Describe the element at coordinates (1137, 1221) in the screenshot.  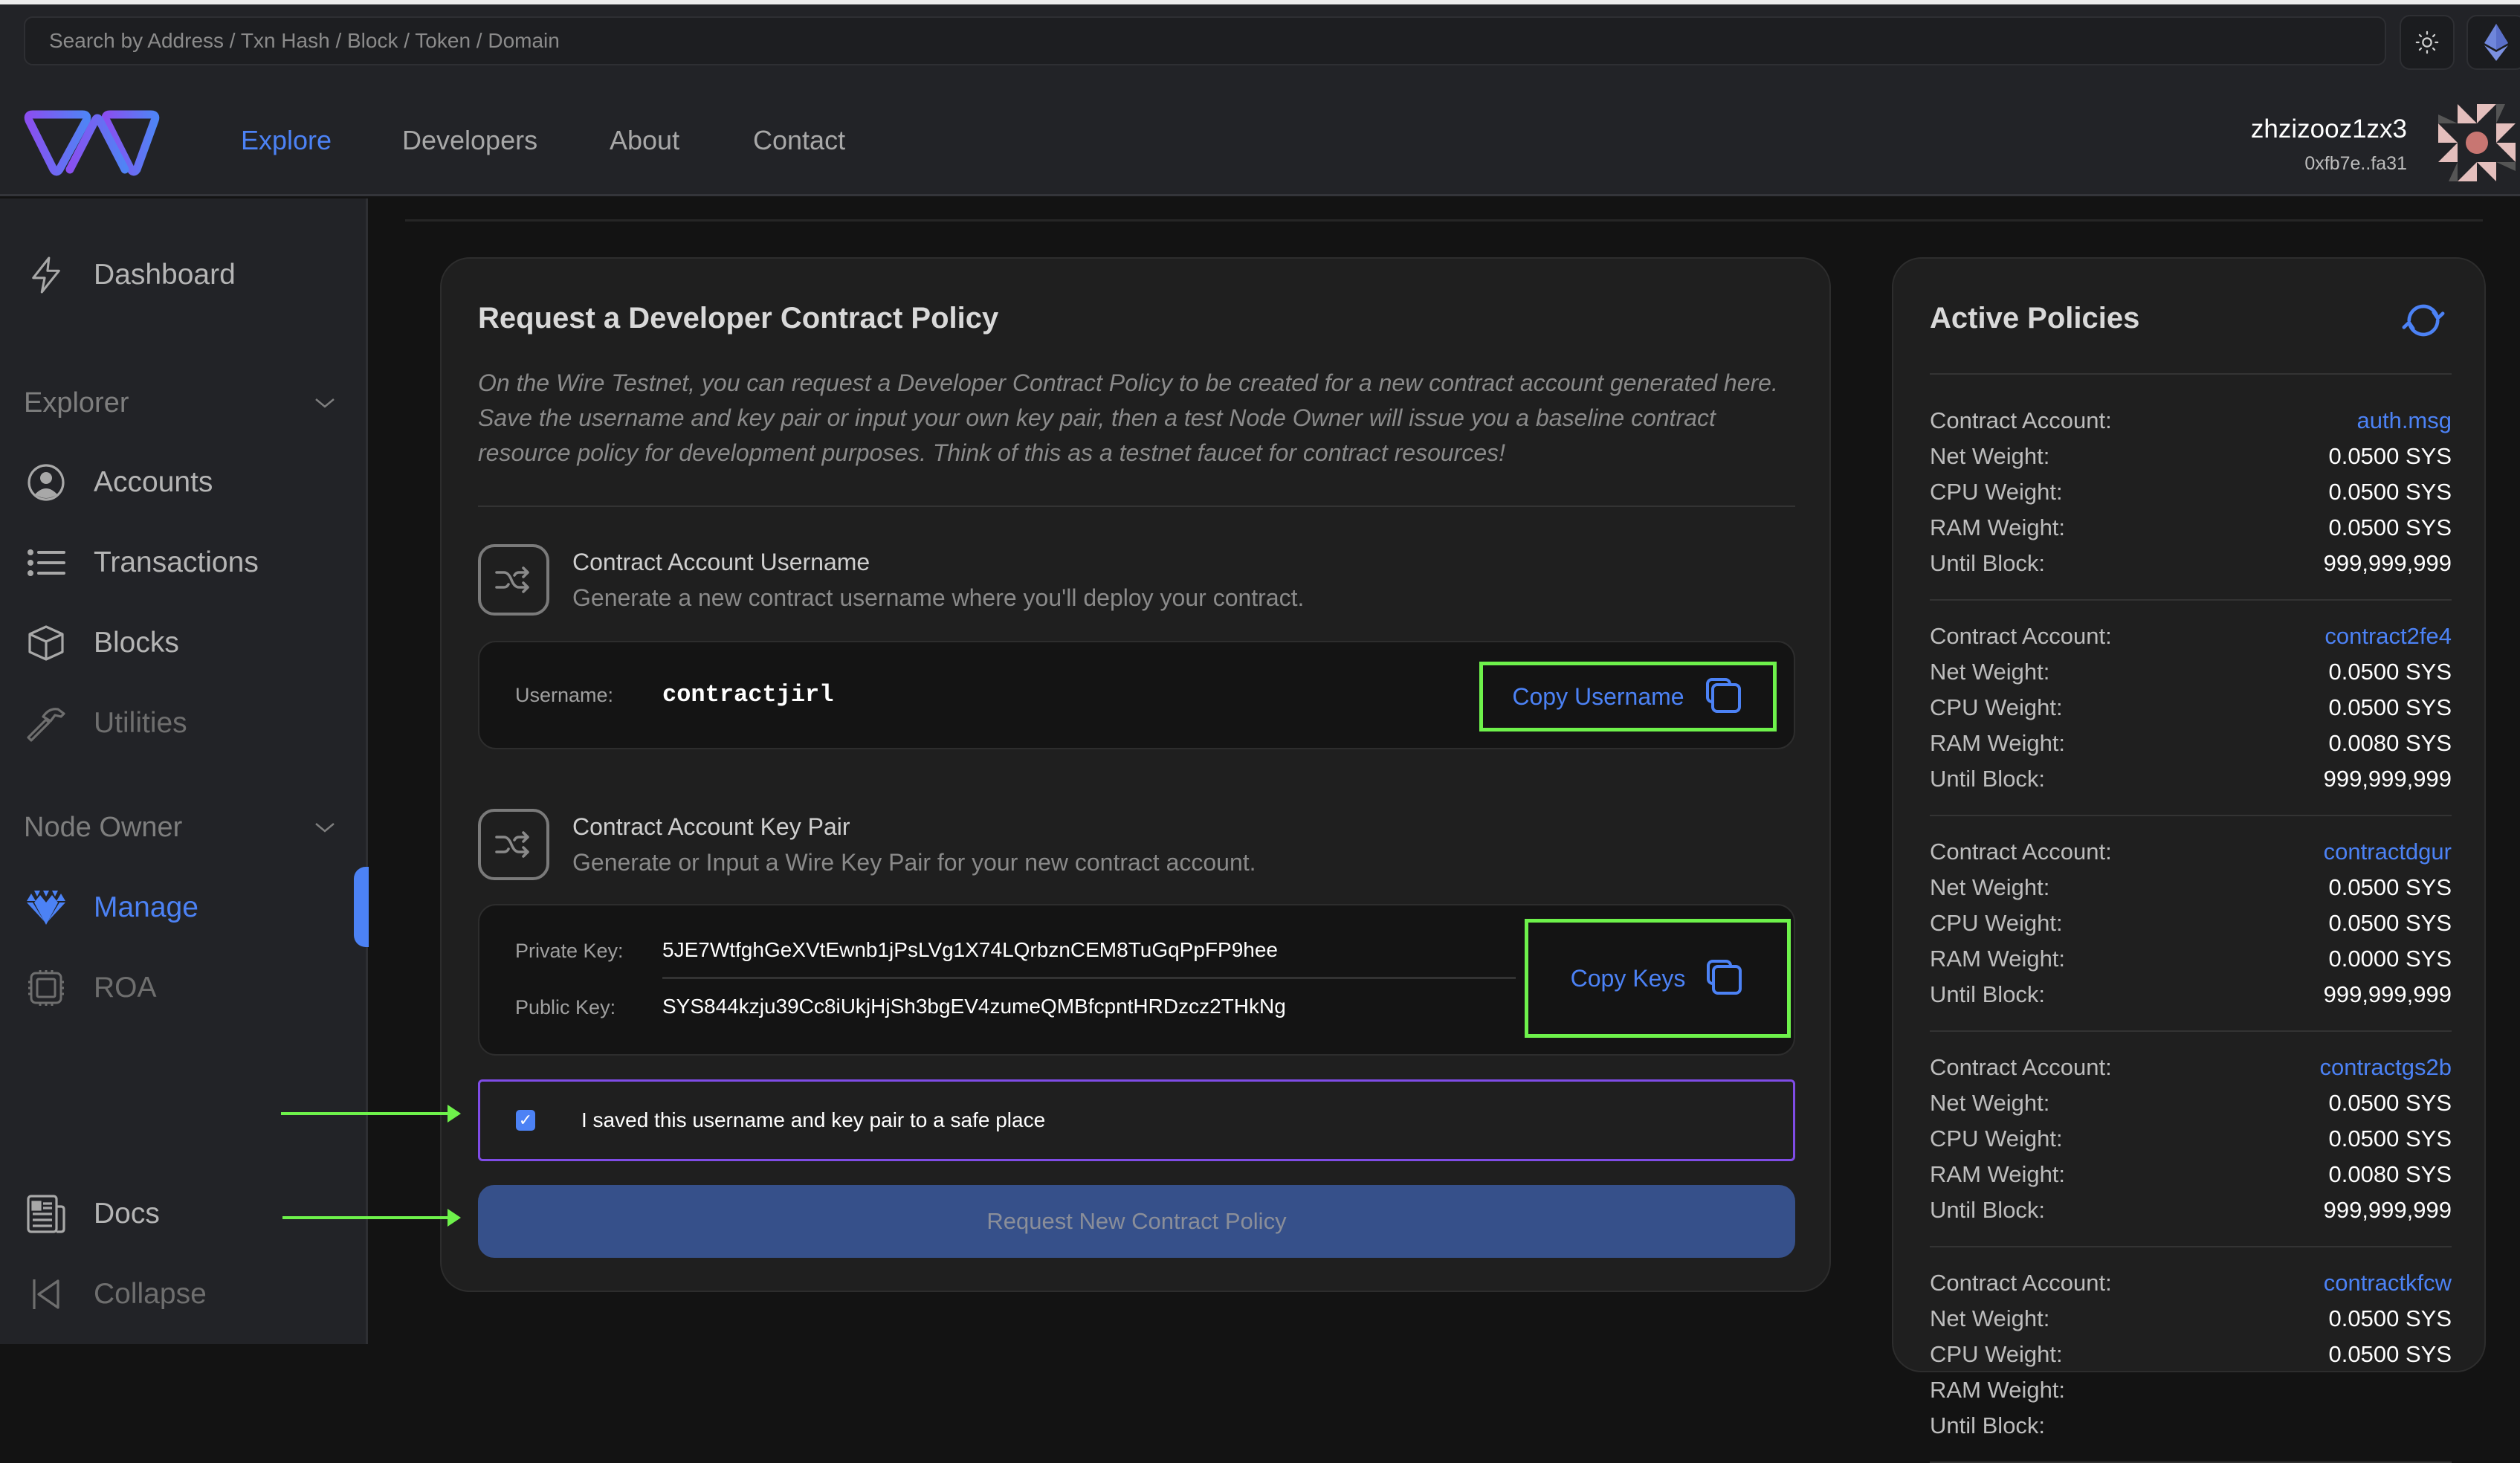
I see `request-new-contract-policy-button: Request New Contract Policy` at that location.